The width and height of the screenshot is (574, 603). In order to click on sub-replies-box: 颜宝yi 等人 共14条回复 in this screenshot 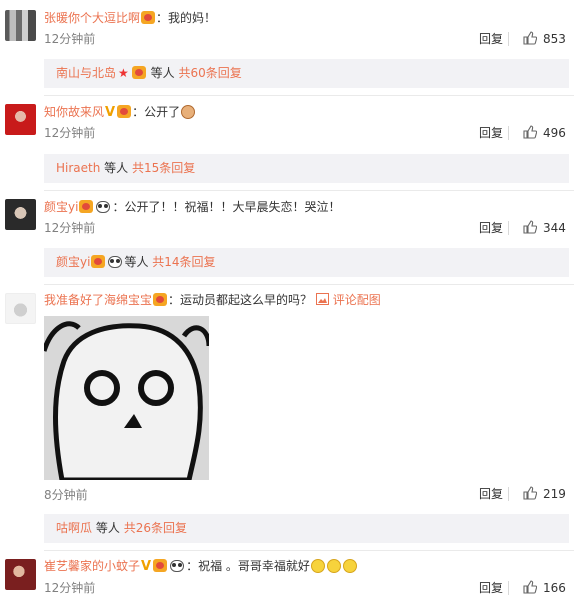, I will do `click(306, 262)`.